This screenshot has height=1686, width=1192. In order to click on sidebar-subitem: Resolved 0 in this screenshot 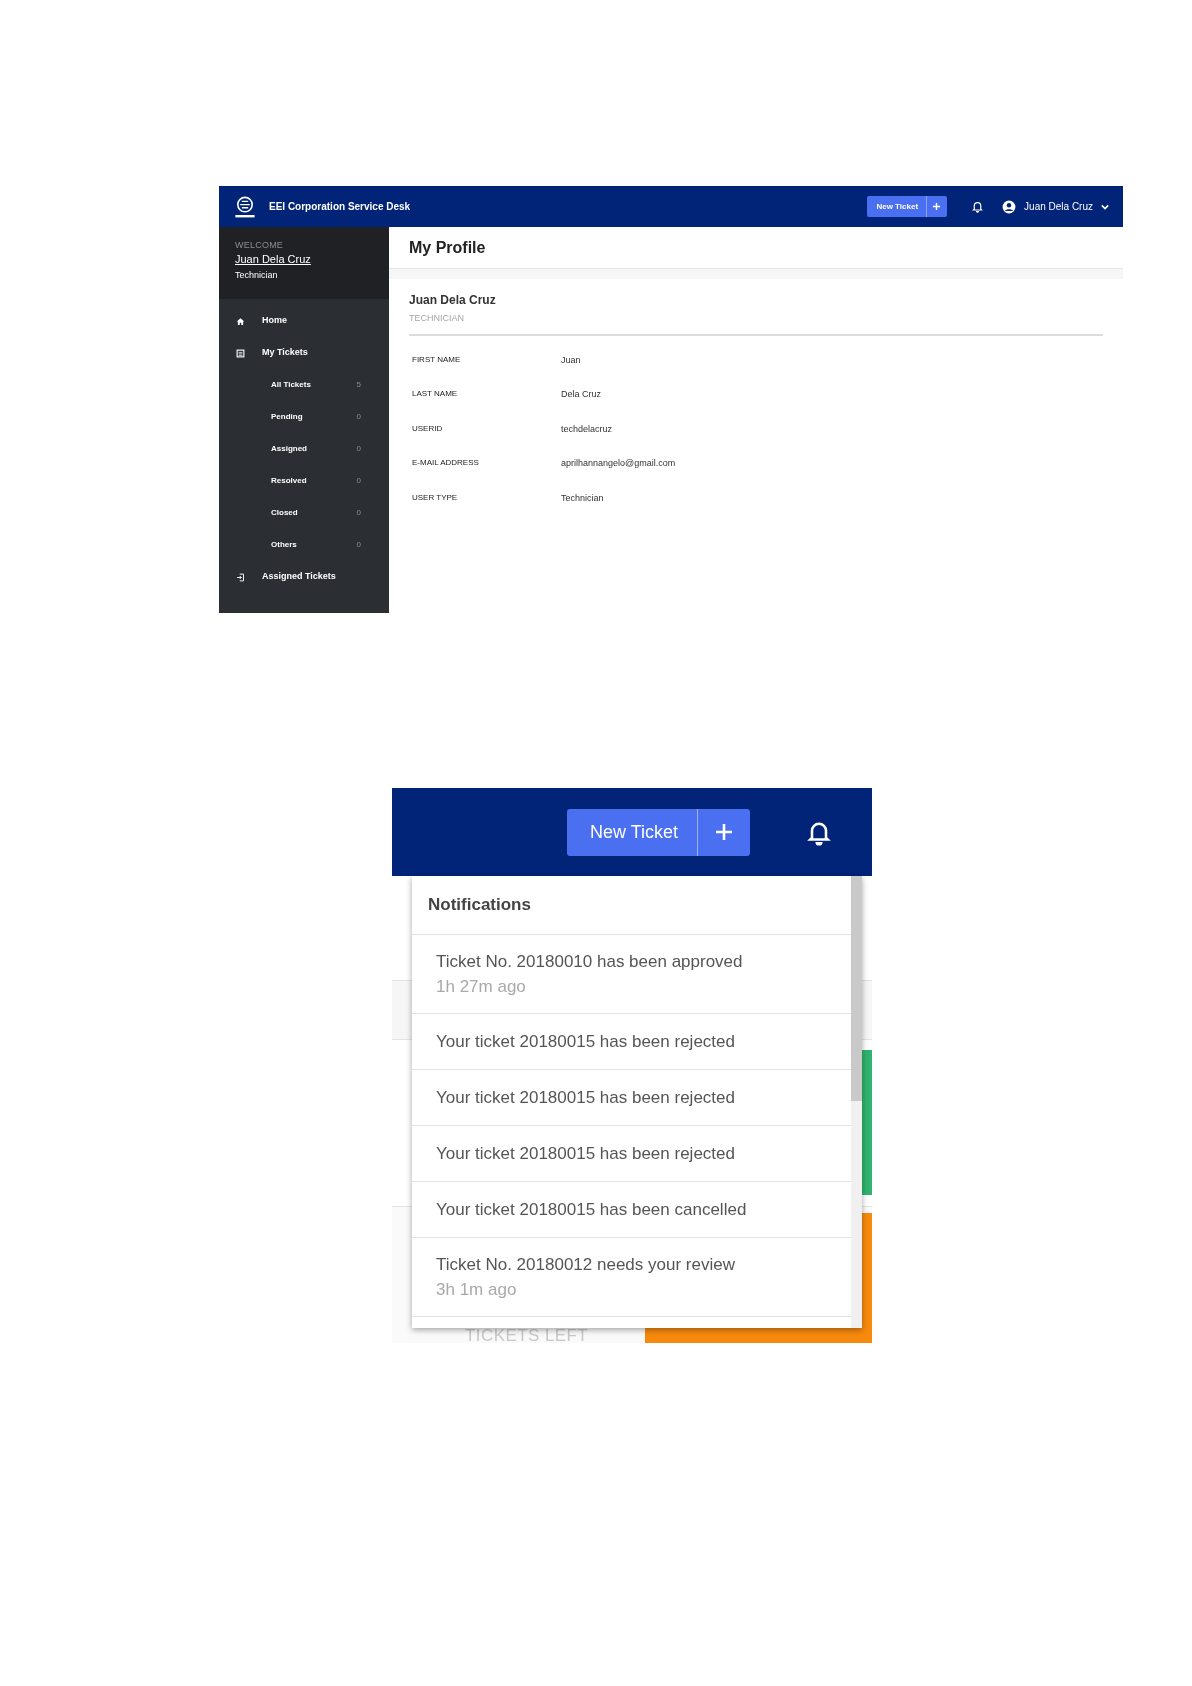, I will do `click(304, 481)`.